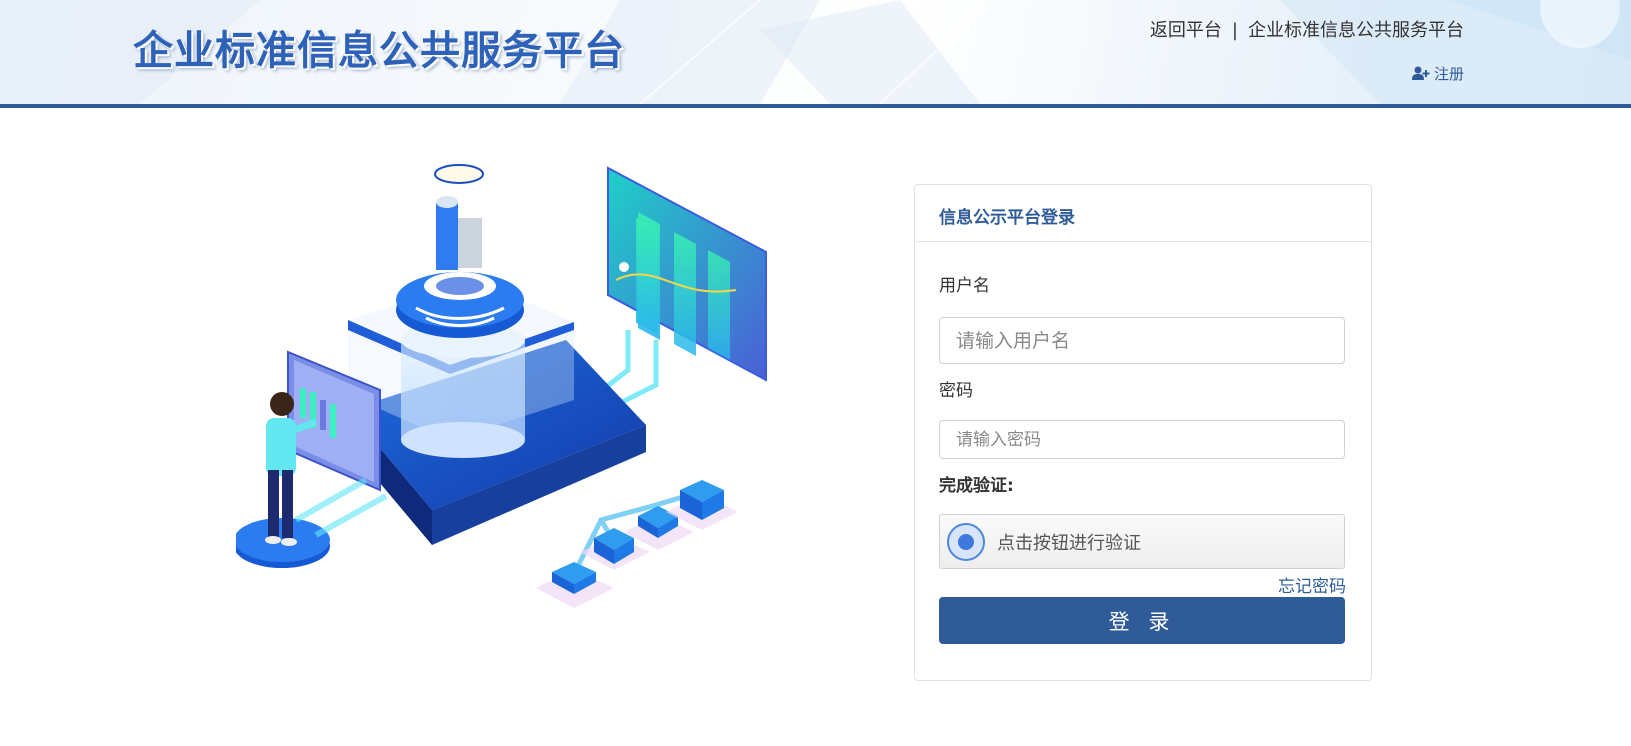 The width and height of the screenshot is (1631, 746). I want to click on username-label: 用户名, so click(964, 286).